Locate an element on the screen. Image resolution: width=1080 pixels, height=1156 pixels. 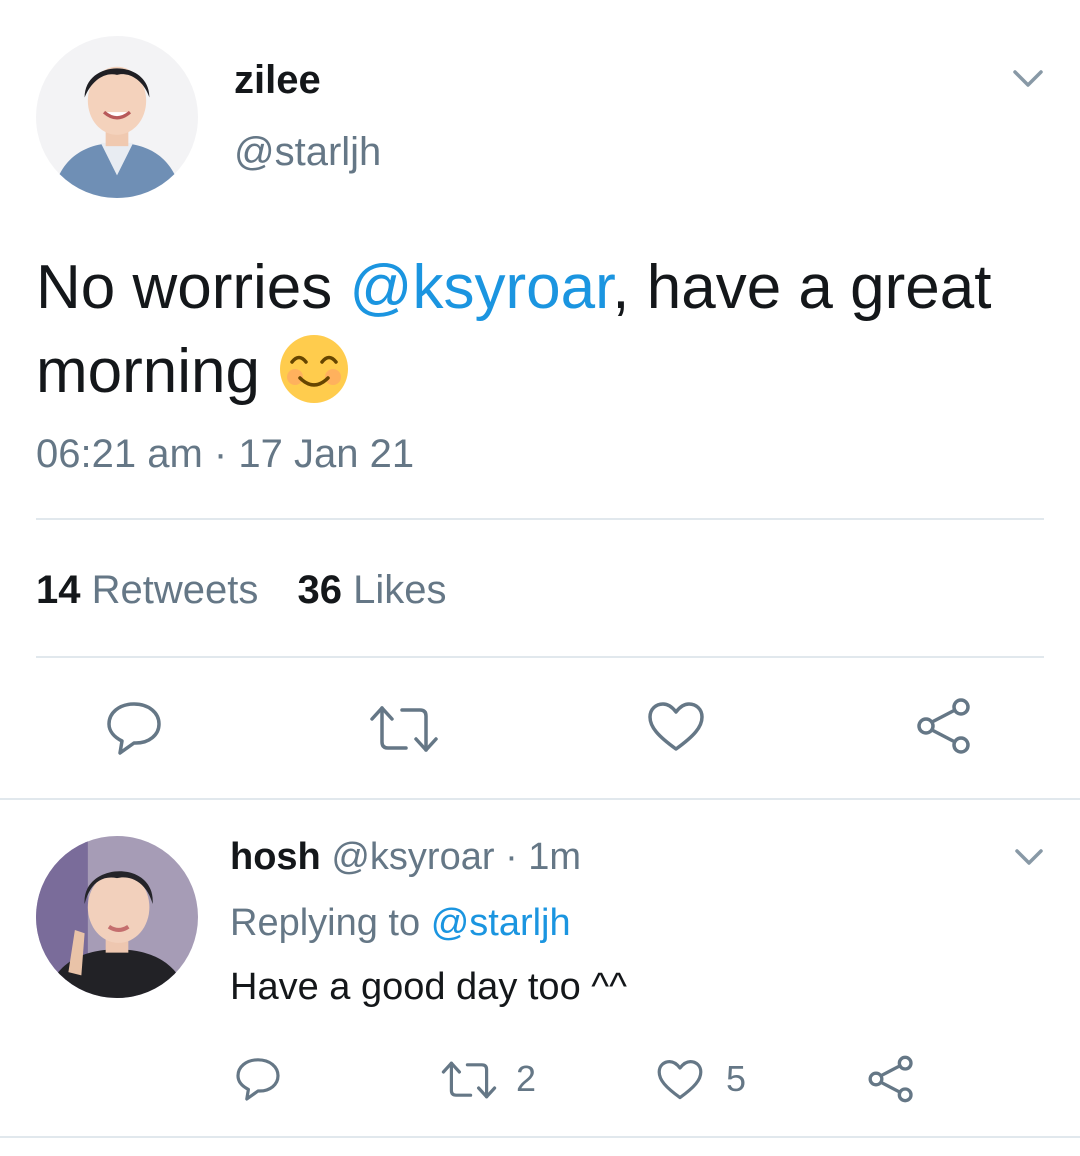
reply-header: hosh @ksyroar · 1m is located at coordinates (405, 857).